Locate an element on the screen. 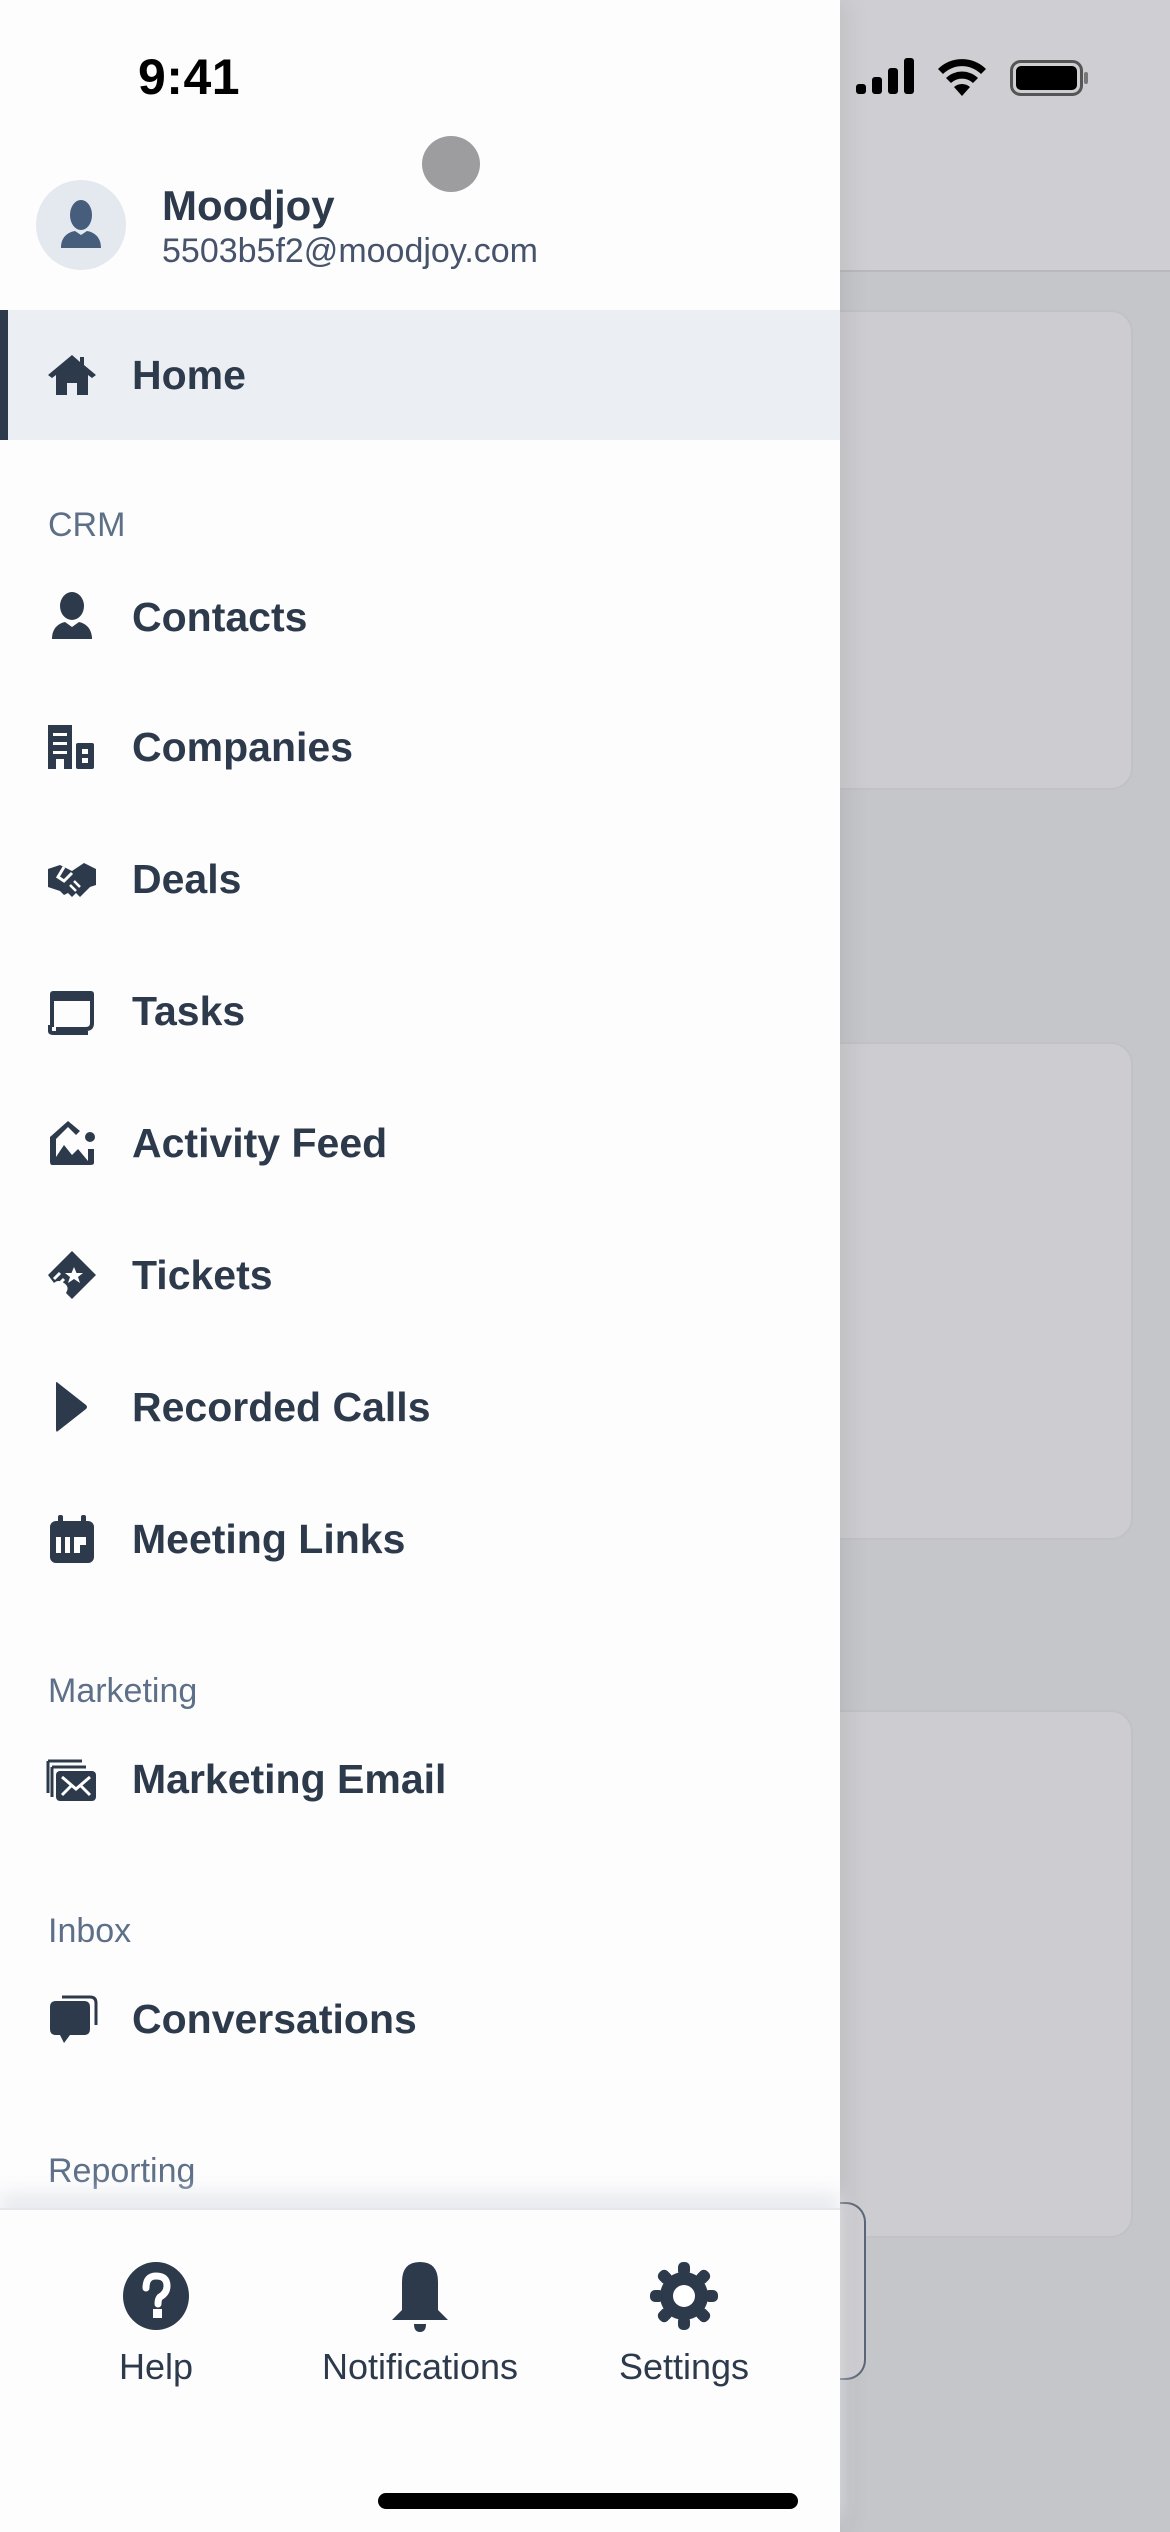 The image size is (1170, 2532). section-label-marketing: Marketing is located at coordinates (123, 1691).